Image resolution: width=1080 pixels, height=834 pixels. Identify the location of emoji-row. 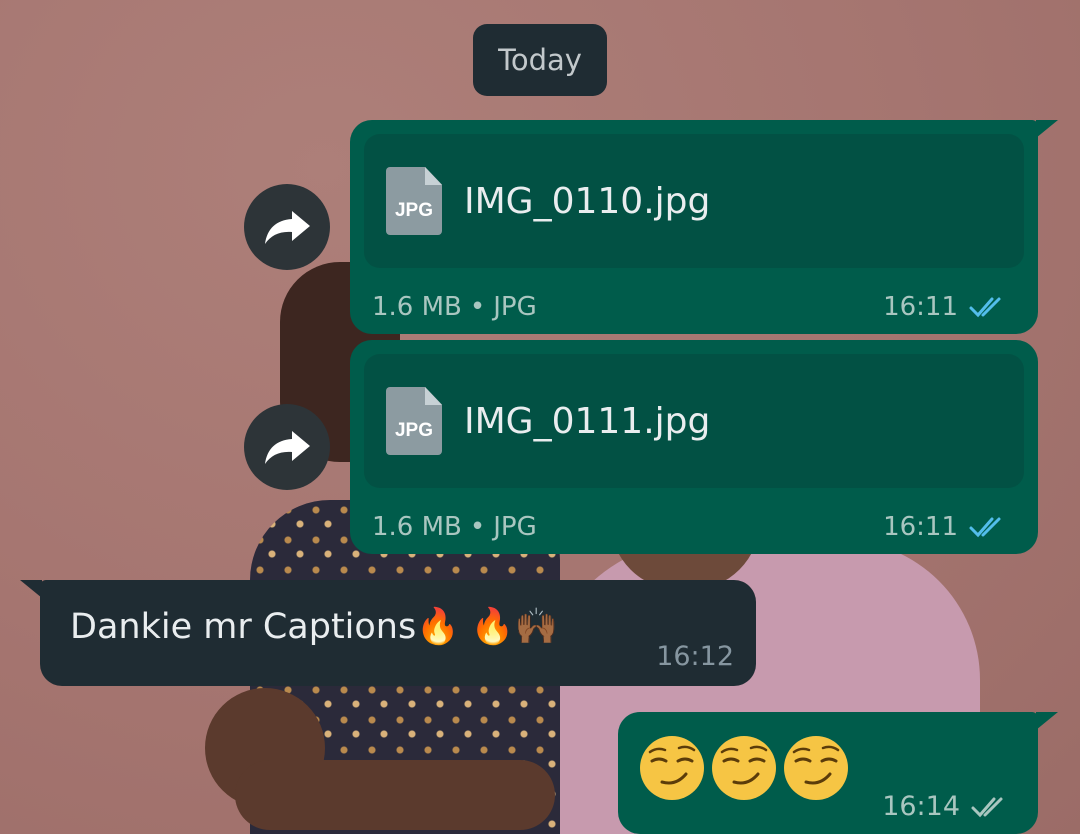
(744, 768).